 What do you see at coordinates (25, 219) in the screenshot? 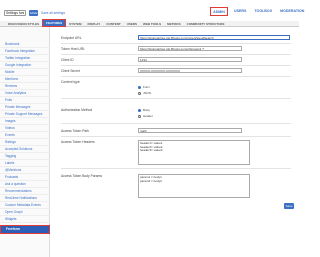
I see `sidebar-item-widgets: Widgets` at bounding box center [25, 219].